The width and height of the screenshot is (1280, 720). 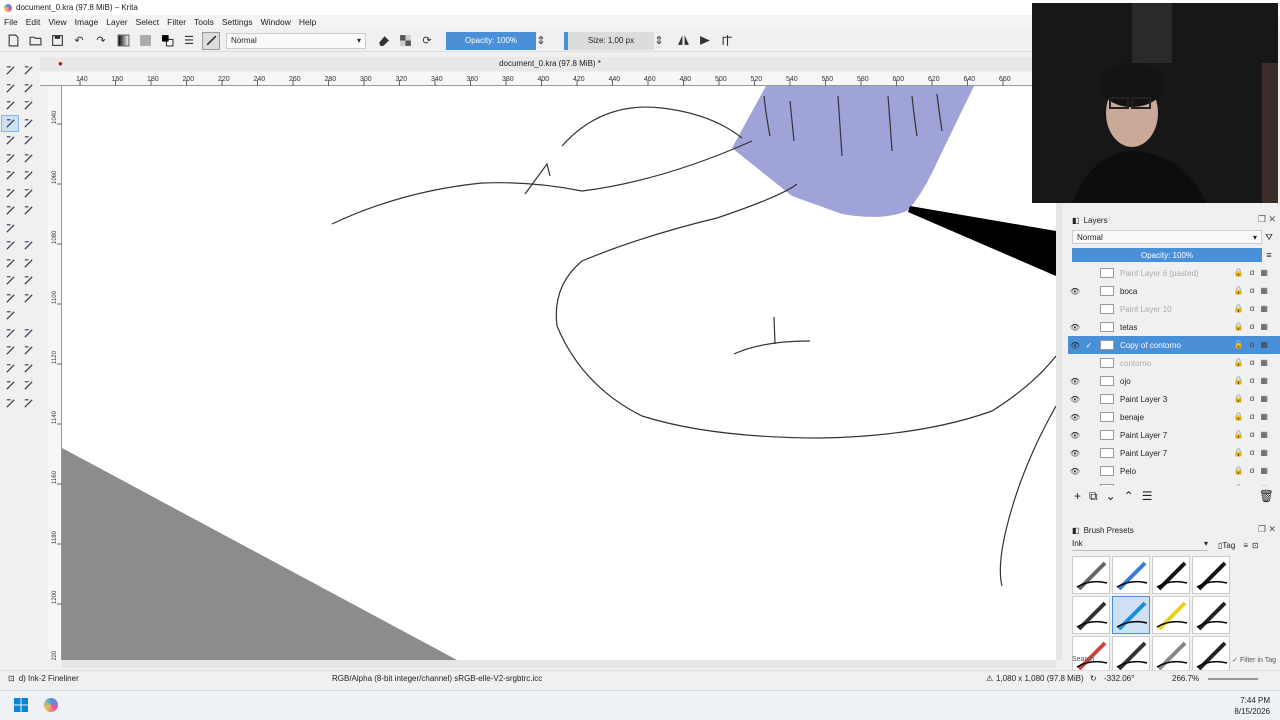 I want to click on mirror-horizontal-icon, so click(x=683, y=41).